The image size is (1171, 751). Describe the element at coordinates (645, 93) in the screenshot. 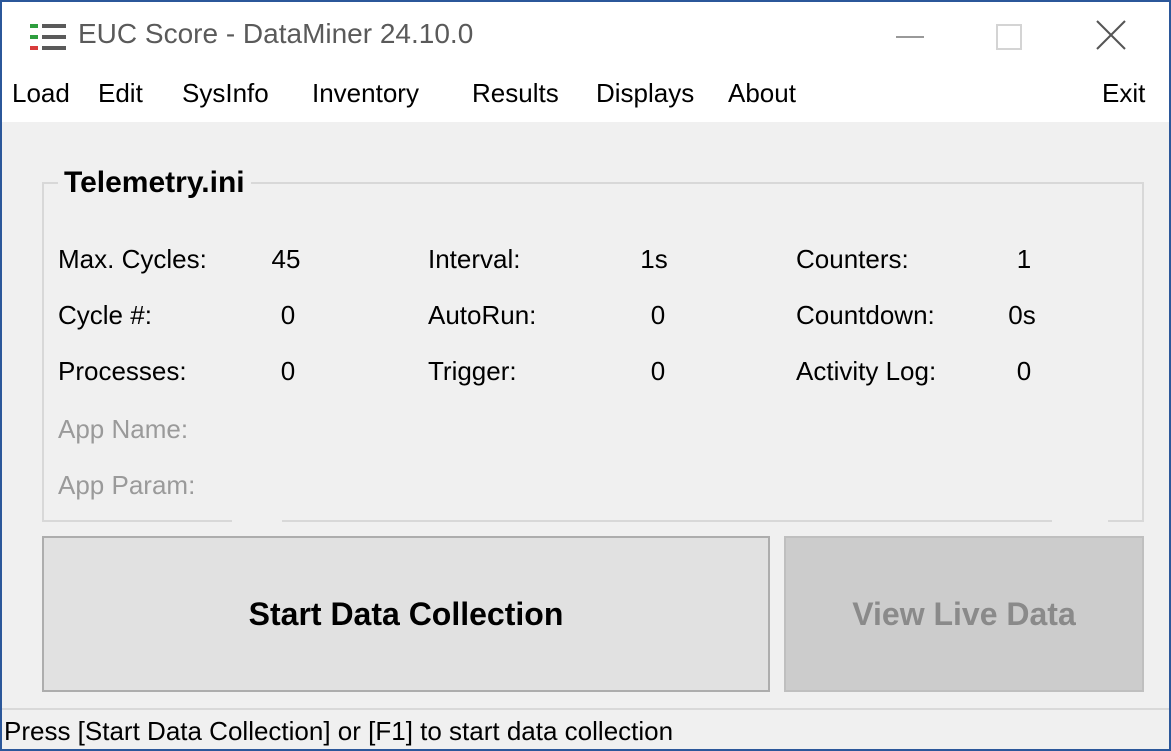

I see `menu-displays: Displays` at that location.